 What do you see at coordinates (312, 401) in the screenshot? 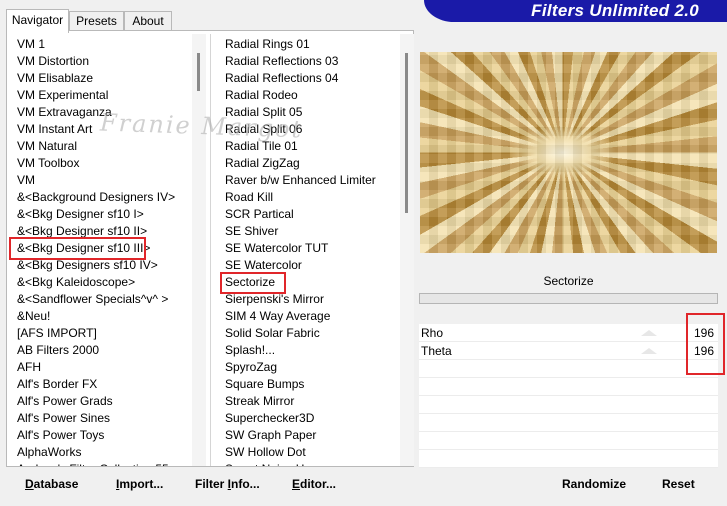
I see `filter-item: Streak Mirror` at bounding box center [312, 401].